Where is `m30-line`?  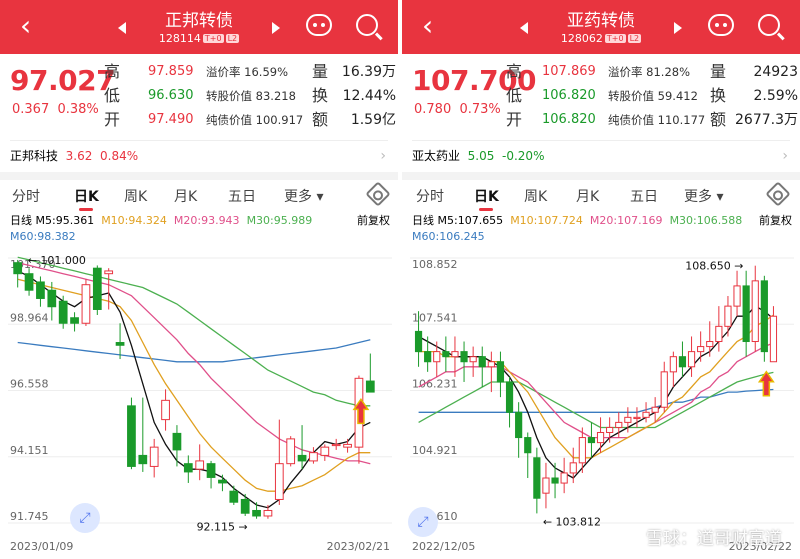 m30-line is located at coordinates (596, 400).